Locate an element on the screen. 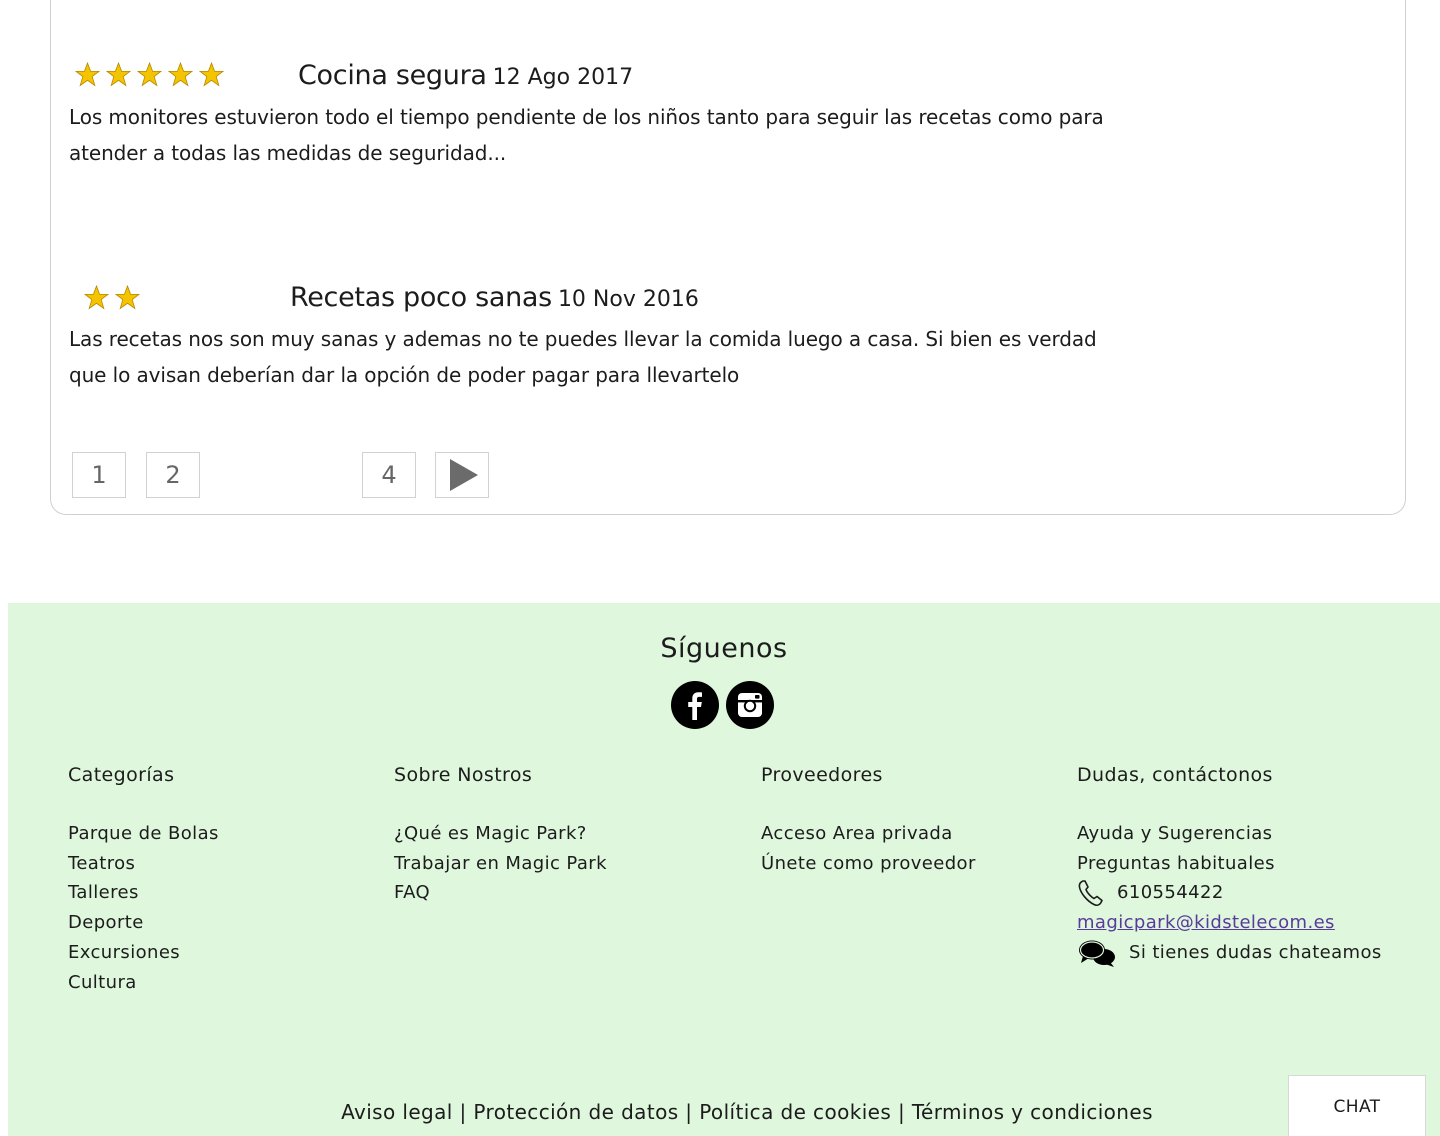 This screenshot has height=1136, width=1440. review-rating-5-stars is located at coordinates (149, 74).